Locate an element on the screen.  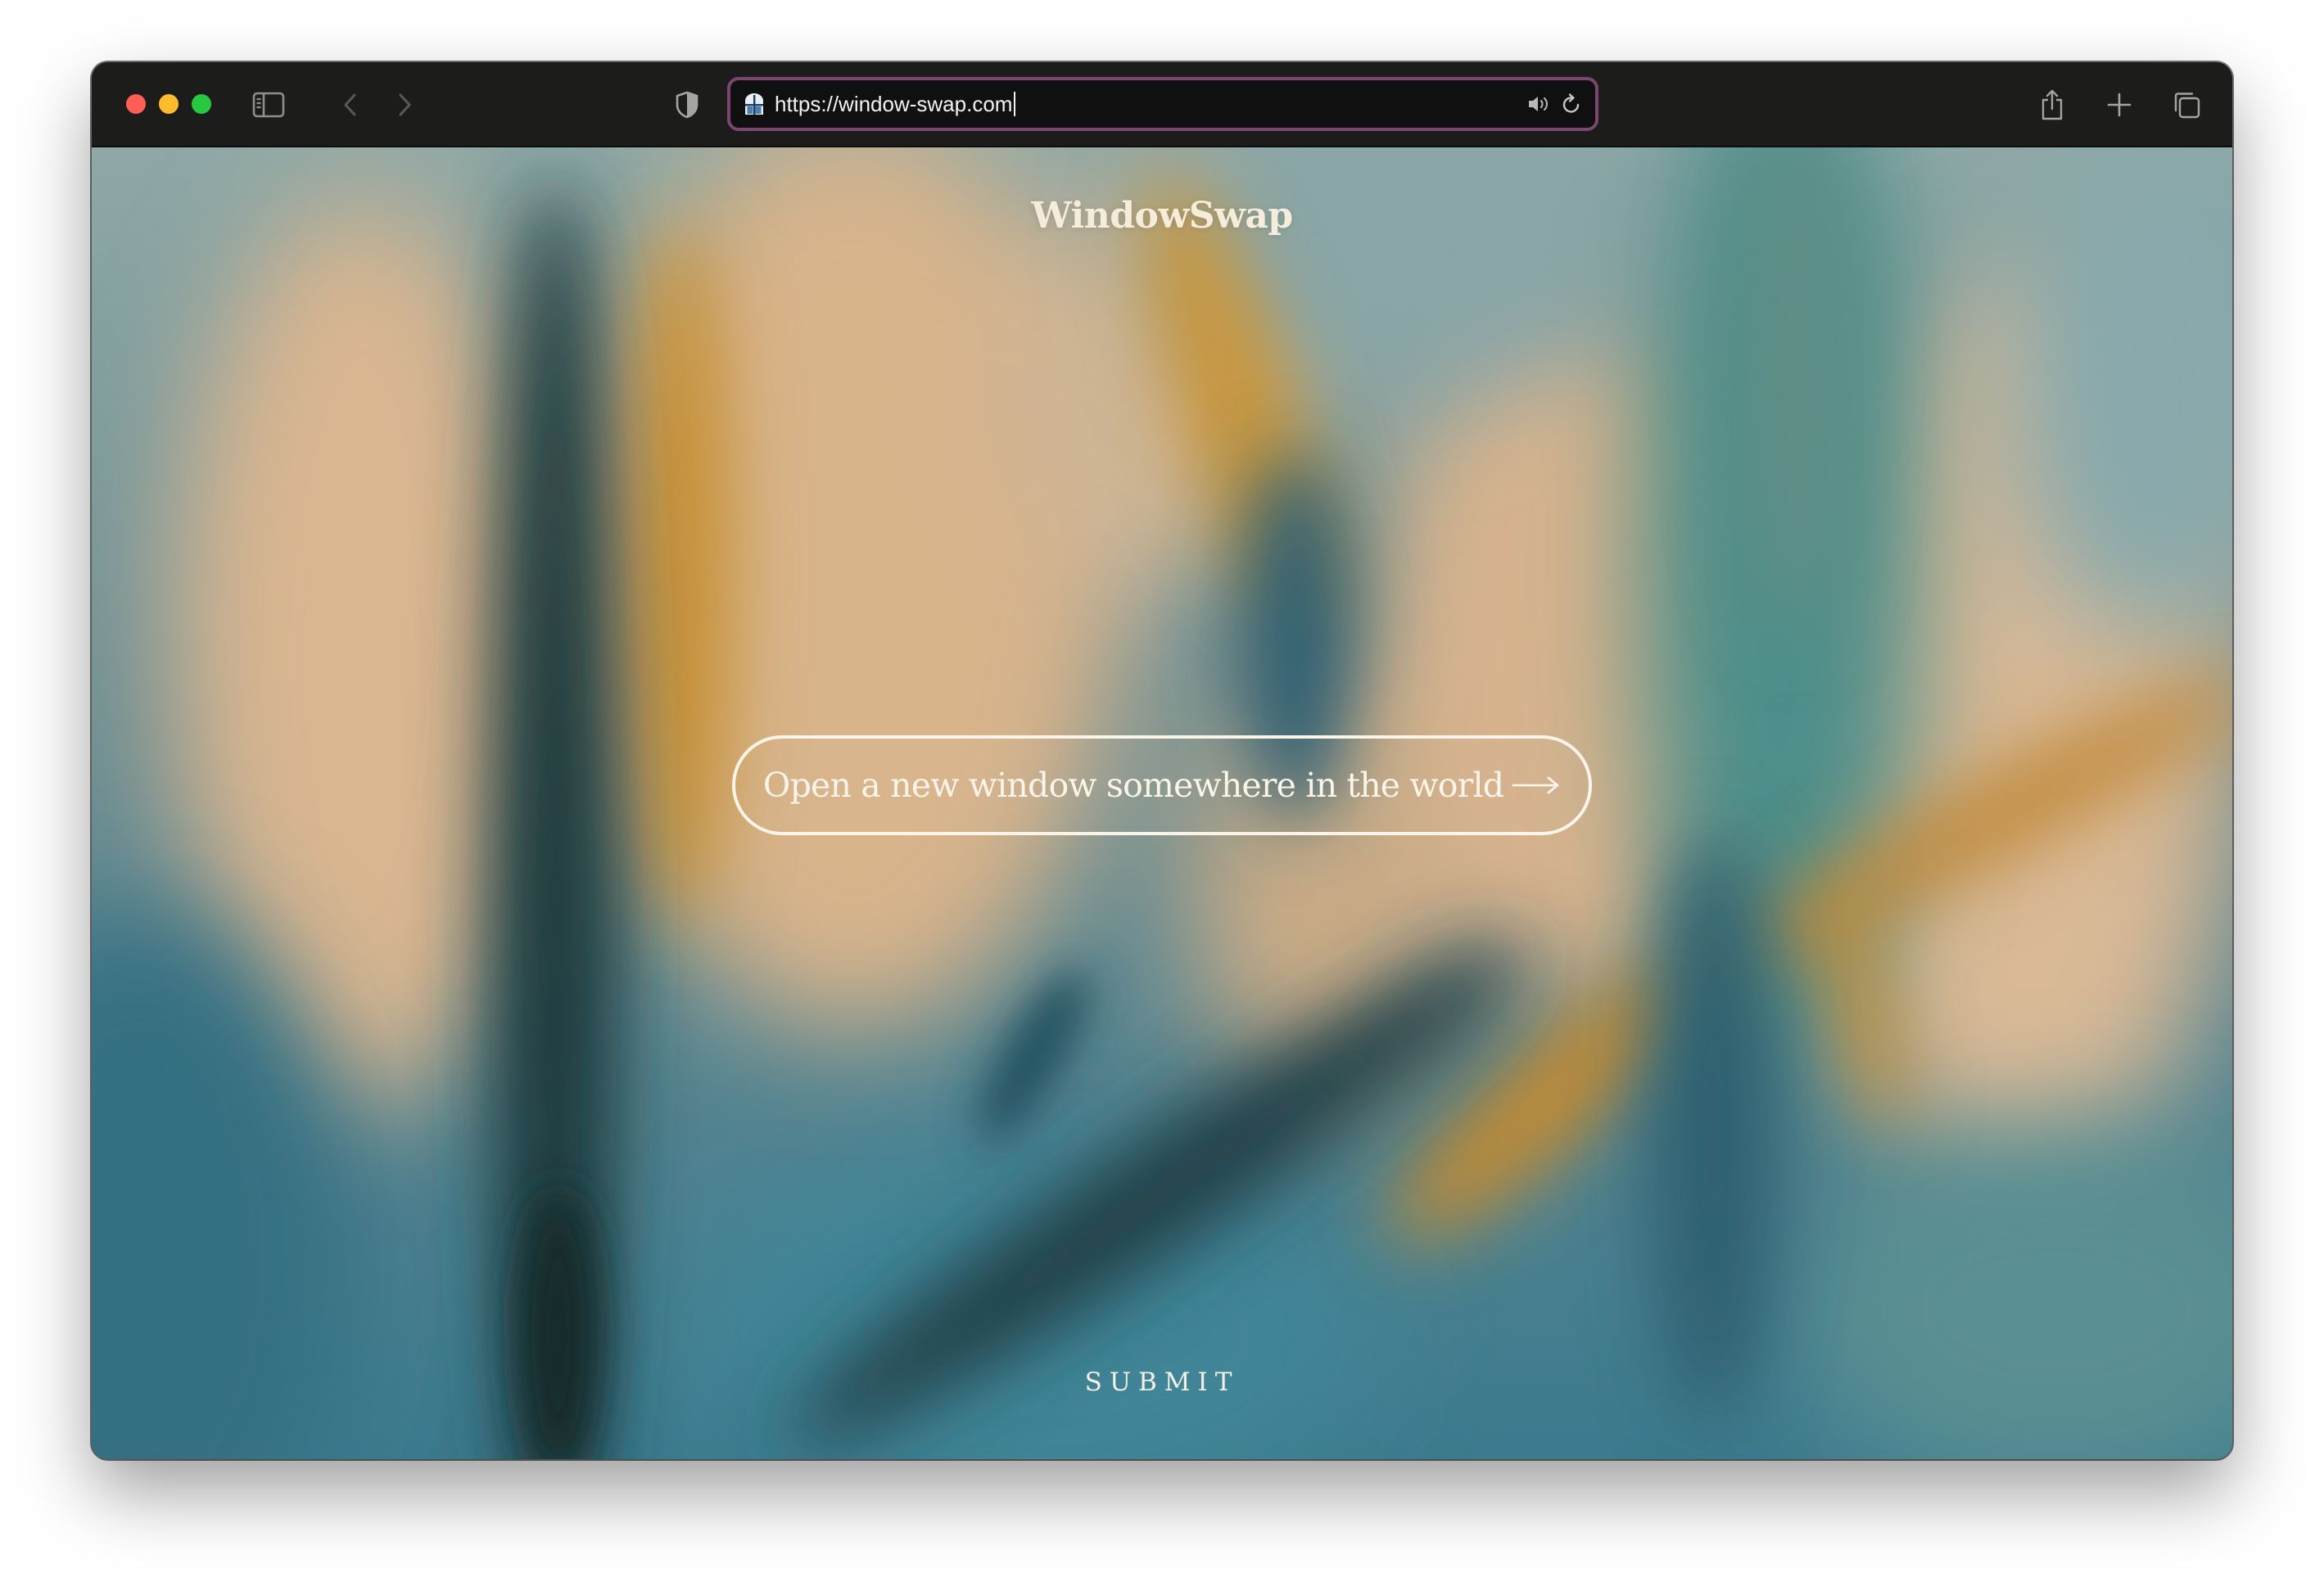
chevron-left-icon is located at coordinates (350, 104).